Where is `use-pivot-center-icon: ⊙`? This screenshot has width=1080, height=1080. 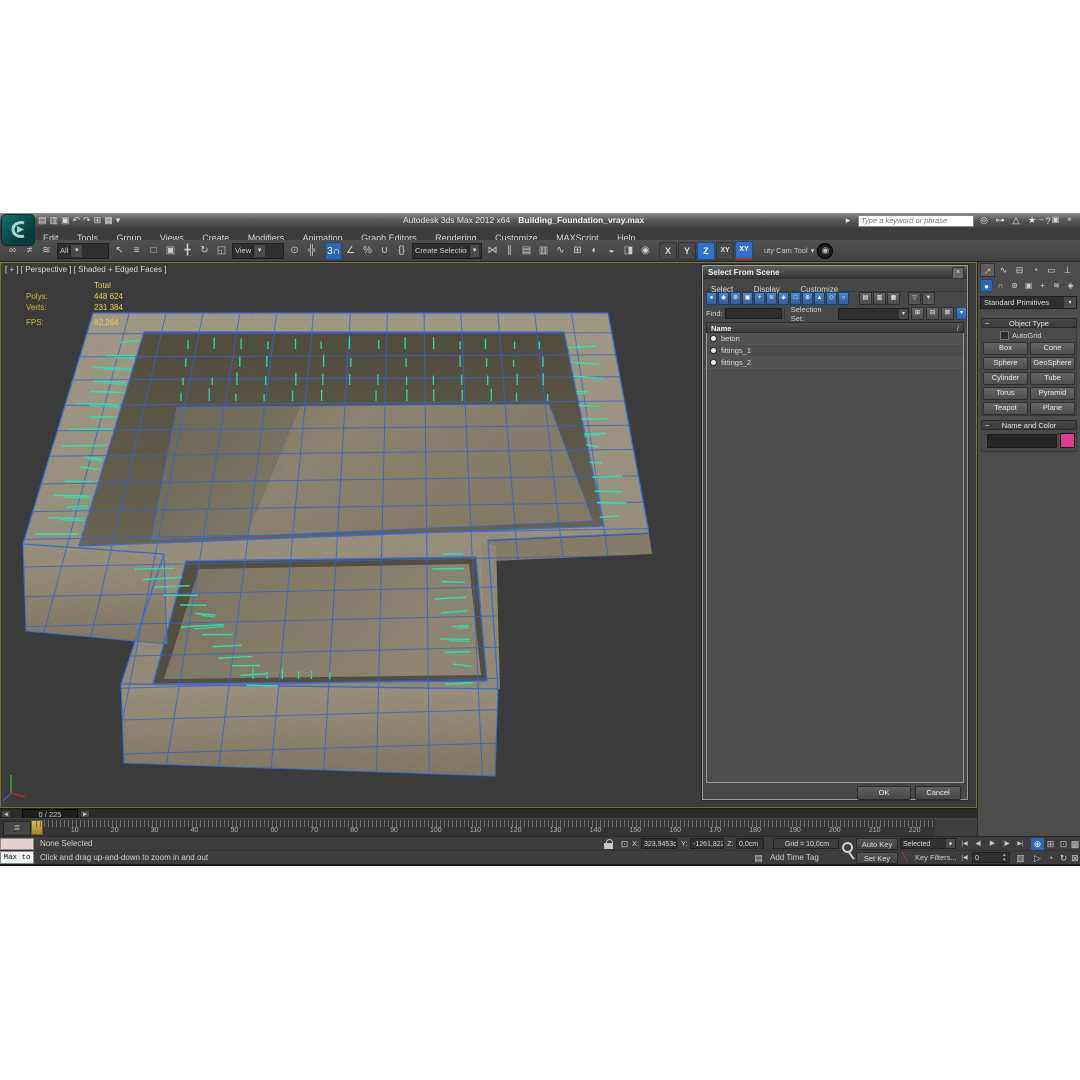 use-pivot-center-icon: ⊙ is located at coordinates (294, 251).